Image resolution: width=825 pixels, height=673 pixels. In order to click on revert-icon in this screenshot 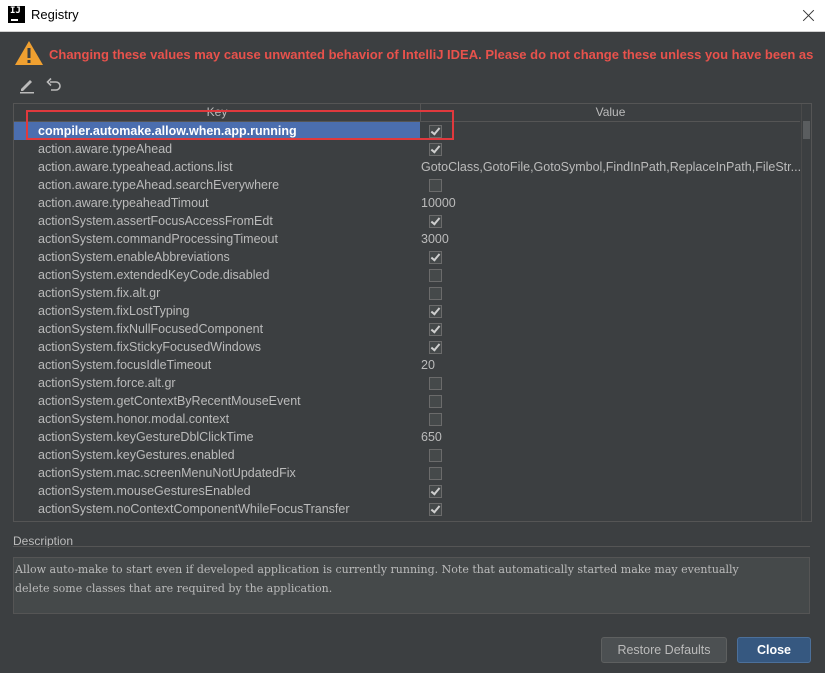, I will do `click(54, 85)`.